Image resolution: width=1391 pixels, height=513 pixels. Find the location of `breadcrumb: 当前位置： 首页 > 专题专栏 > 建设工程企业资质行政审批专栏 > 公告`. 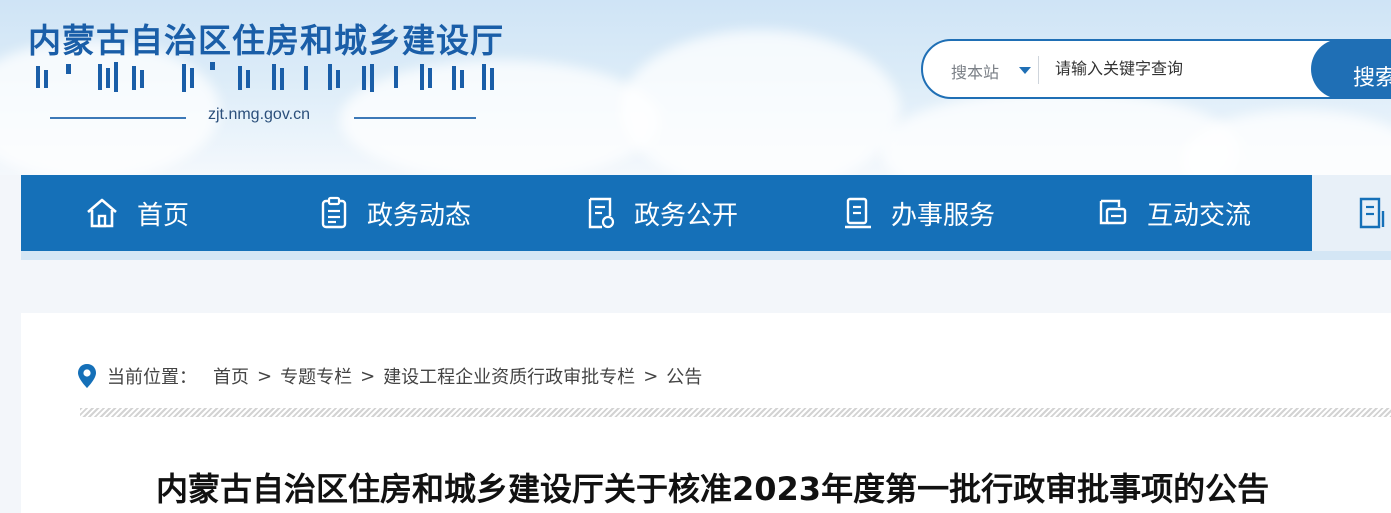

breadcrumb: 当前位置： 首页 > 专题专栏 > 建设工程企业资质行政审批专栏 > 公告 is located at coordinates (389, 376).